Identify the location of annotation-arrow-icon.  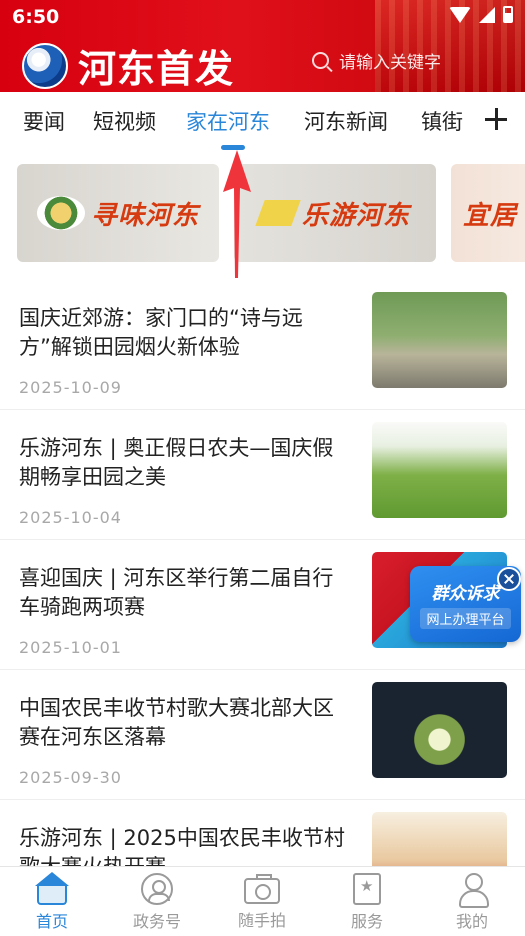
(237, 214).